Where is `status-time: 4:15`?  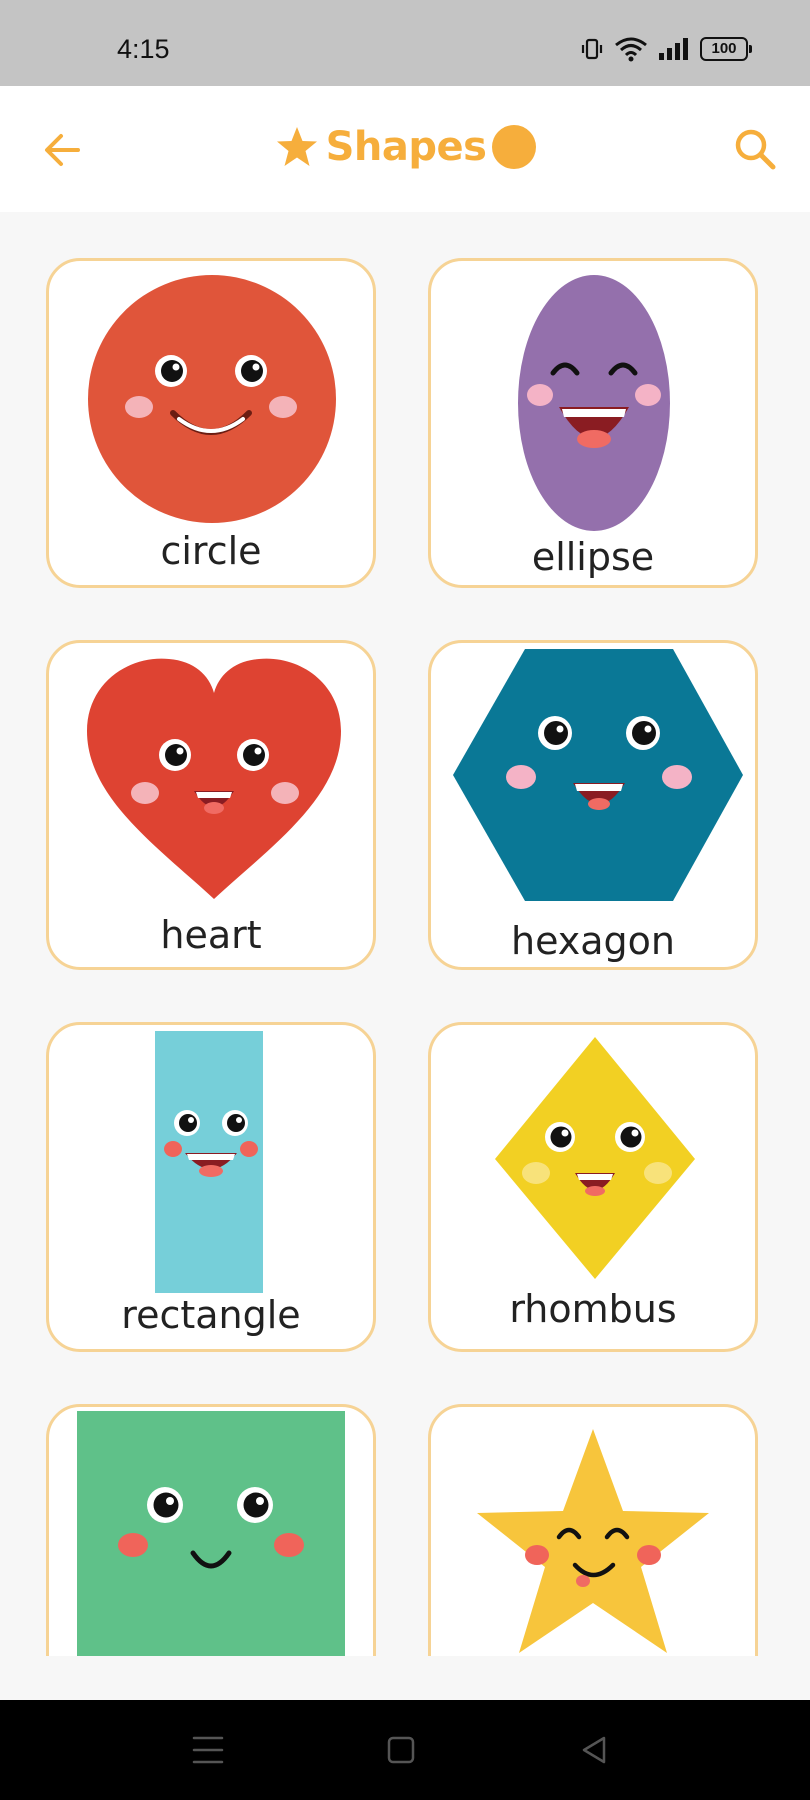 status-time: 4:15 is located at coordinates (143, 49).